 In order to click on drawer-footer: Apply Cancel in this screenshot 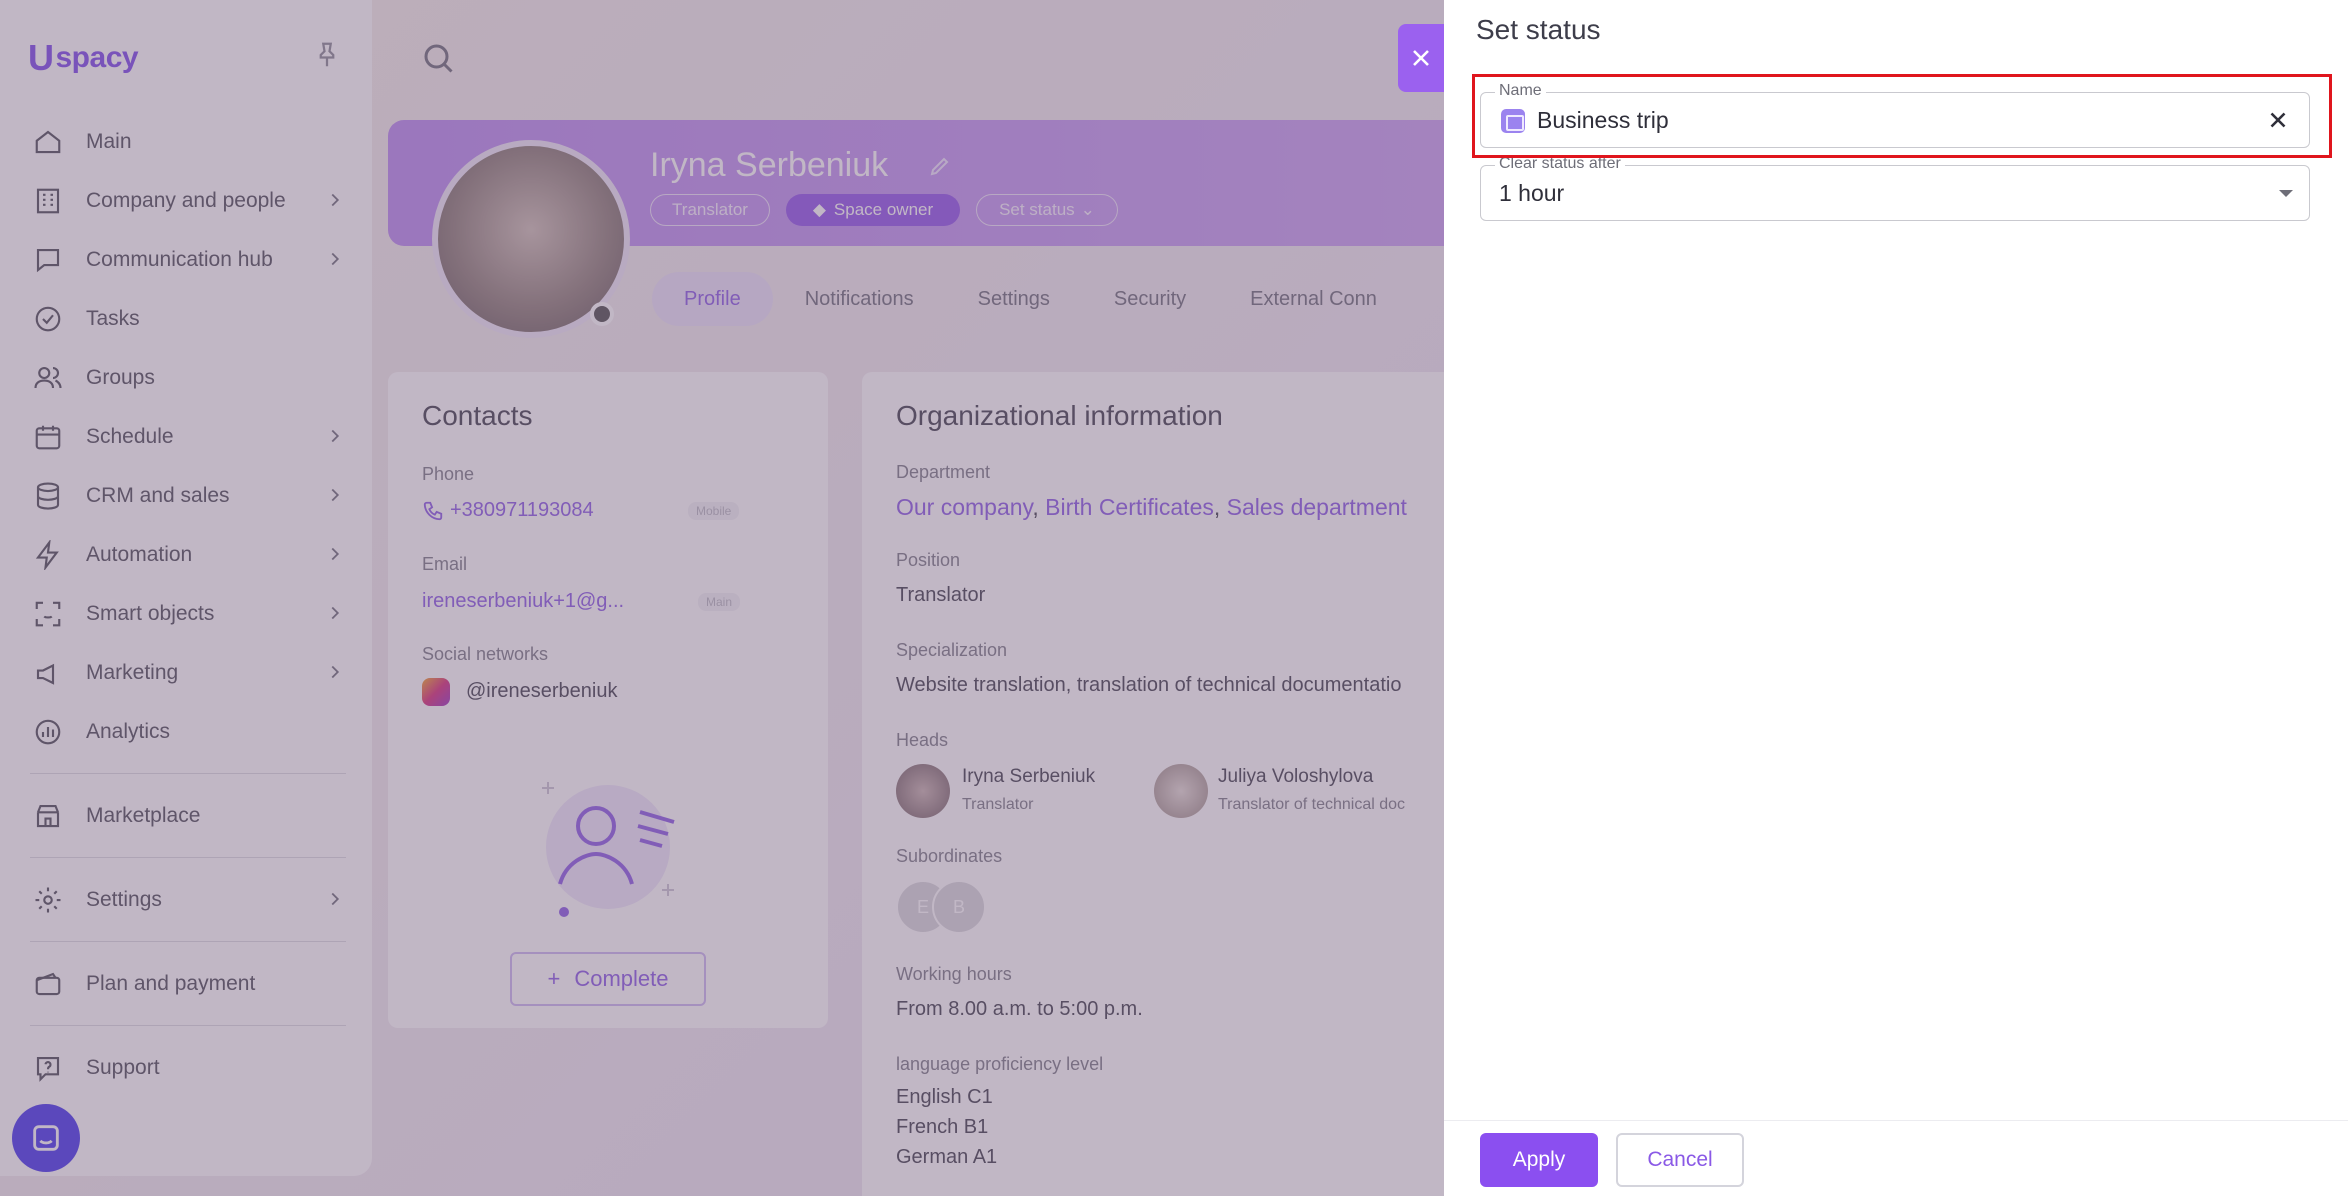, I will do `click(1896, 1158)`.